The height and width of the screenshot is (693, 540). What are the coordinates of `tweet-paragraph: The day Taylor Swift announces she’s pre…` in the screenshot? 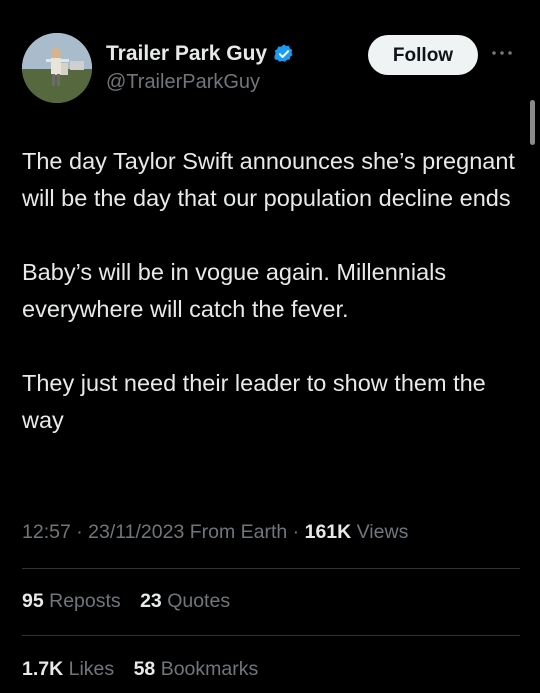 It's located at (268, 179).